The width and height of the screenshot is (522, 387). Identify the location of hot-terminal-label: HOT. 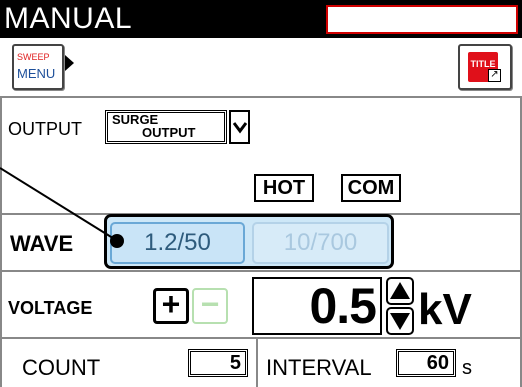
(284, 188).